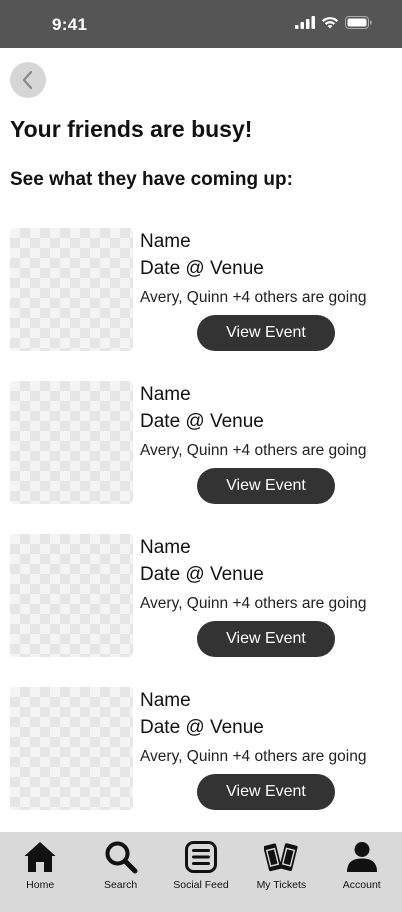 The image size is (402, 912). I want to click on tab-my-tickets: My Tickets, so click(281, 872).